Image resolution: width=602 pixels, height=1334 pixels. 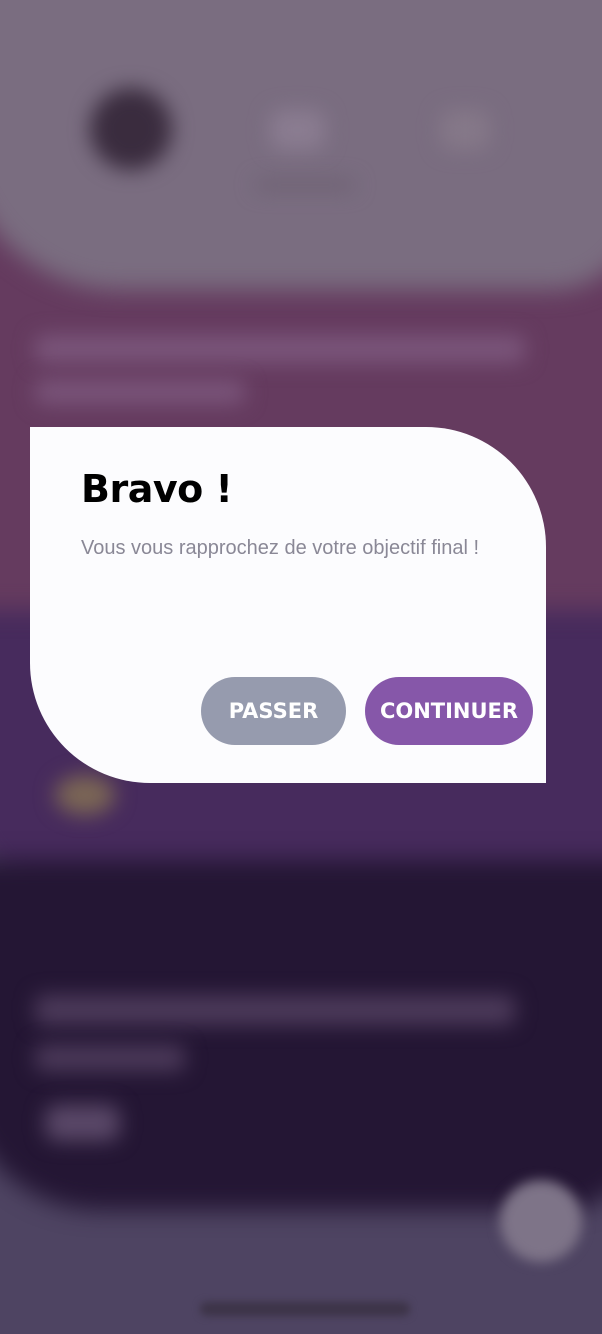 What do you see at coordinates (305, 1309) in the screenshot?
I see `home-indicator` at bounding box center [305, 1309].